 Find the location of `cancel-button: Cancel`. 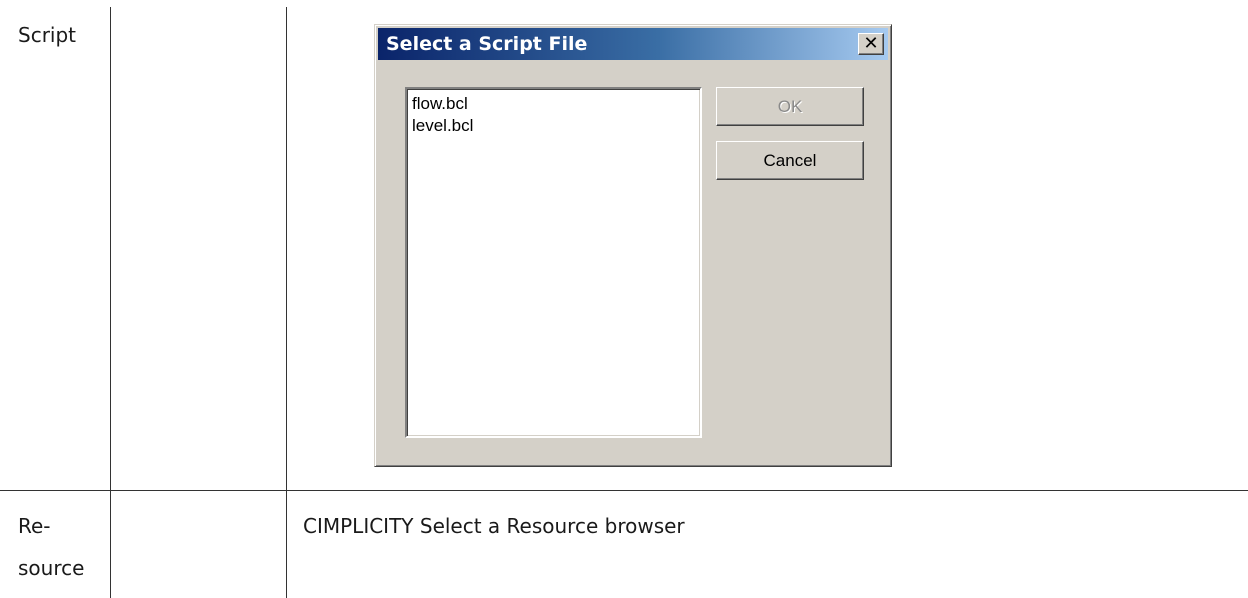

cancel-button: Cancel is located at coordinates (790, 160).